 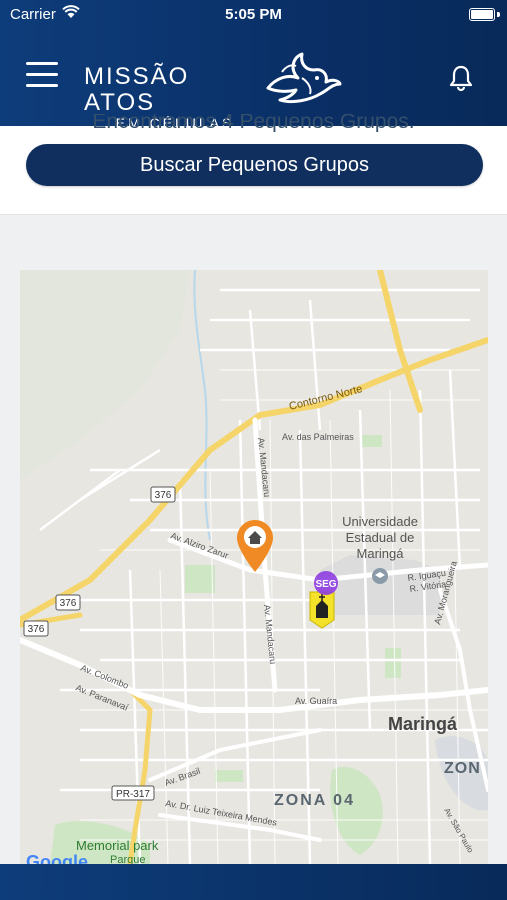 What do you see at coordinates (325, 584) in the screenshot?
I see `church-marker-day: SEG` at bounding box center [325, 584].